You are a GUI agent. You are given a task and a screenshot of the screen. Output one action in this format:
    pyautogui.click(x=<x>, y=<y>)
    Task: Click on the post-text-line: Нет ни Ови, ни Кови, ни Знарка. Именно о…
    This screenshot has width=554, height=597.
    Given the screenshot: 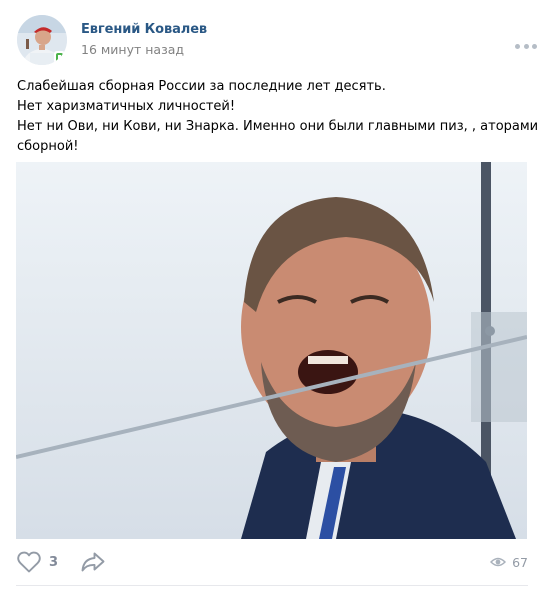 What is the action you would take?
    pyautogui.click(x=278, y=126)
    